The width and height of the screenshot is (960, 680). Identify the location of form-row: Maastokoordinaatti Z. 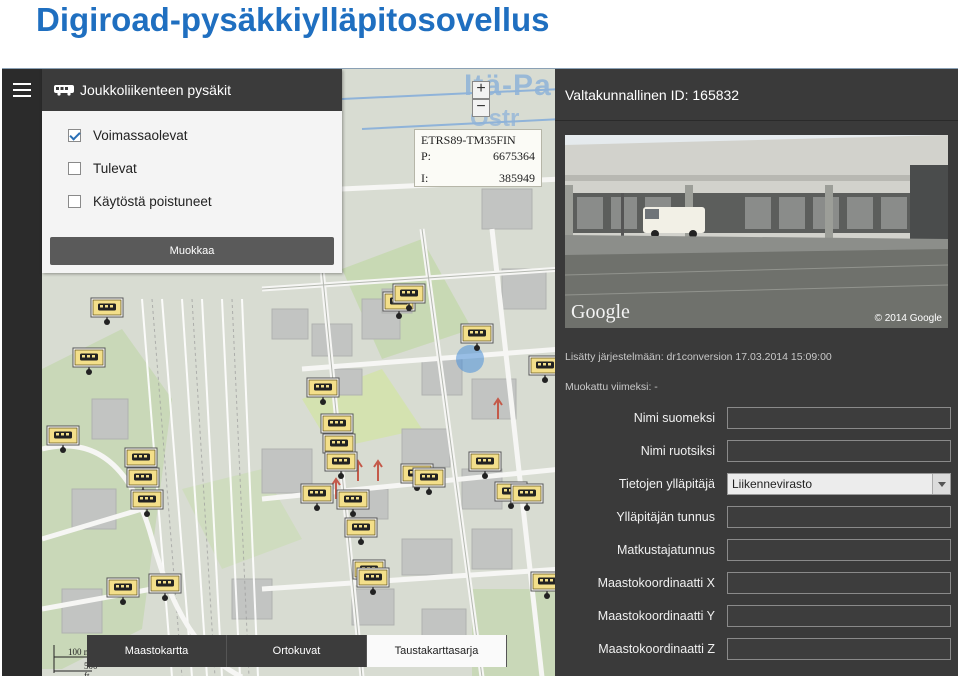
(756, 650).